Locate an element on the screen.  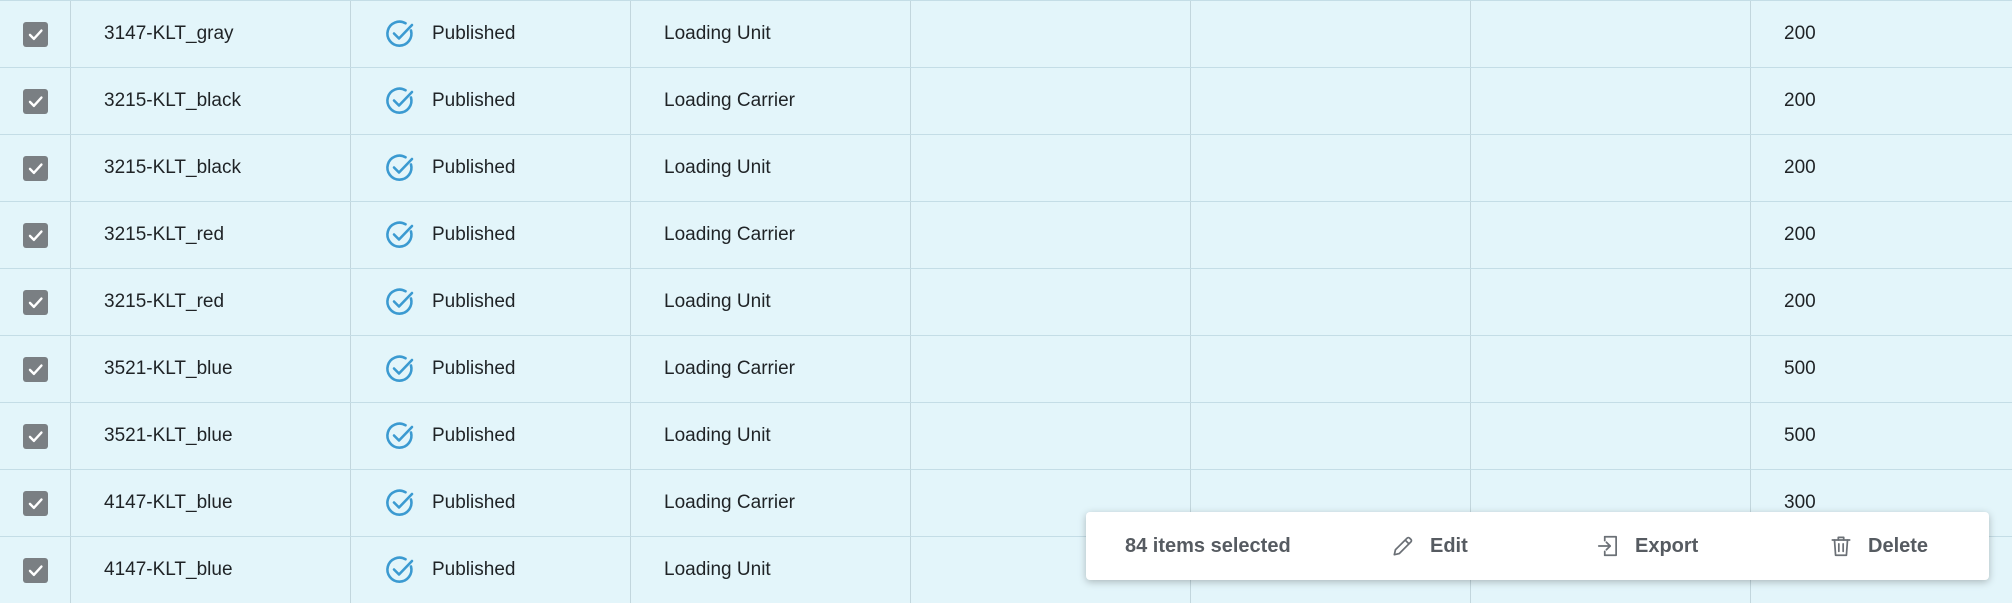
item-name: 3147-KLT_gray is located at coordinates (169, 33).